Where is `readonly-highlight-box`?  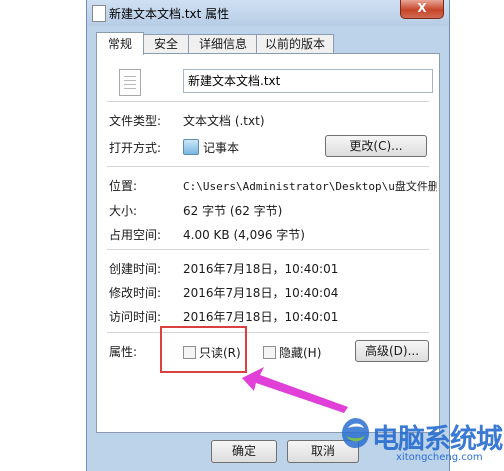
readonly-highlight-box is located at coordinates (203, 349).